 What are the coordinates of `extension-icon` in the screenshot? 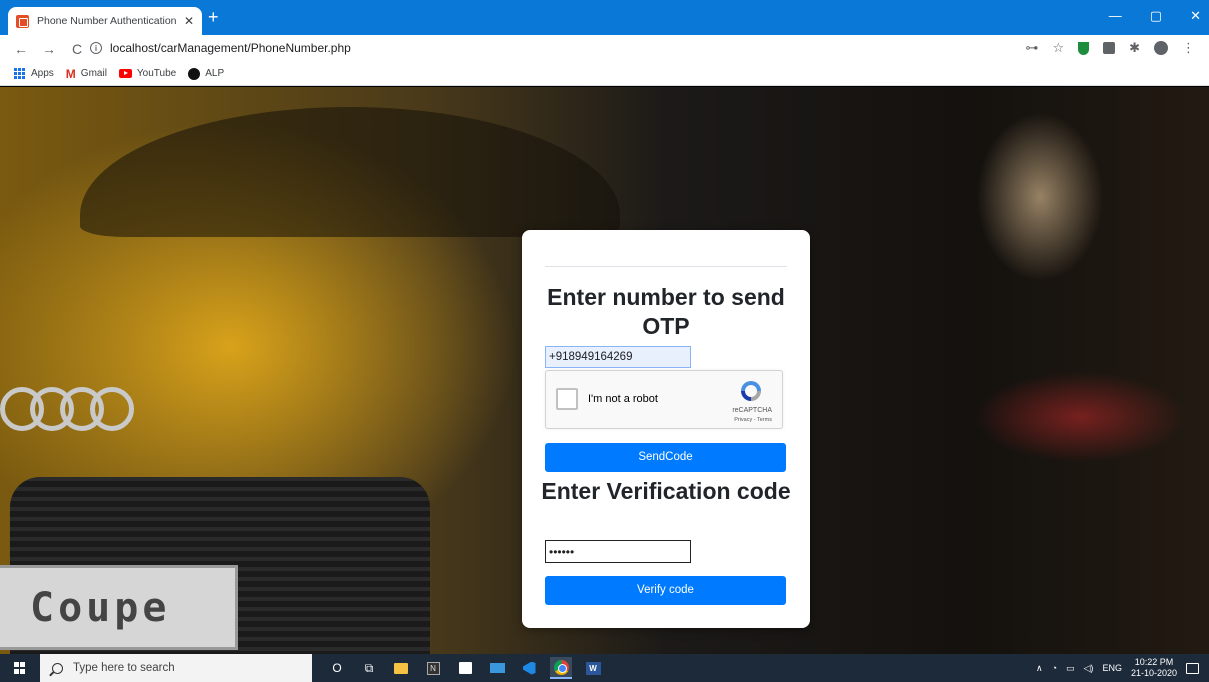 It's located at (1109, 48).